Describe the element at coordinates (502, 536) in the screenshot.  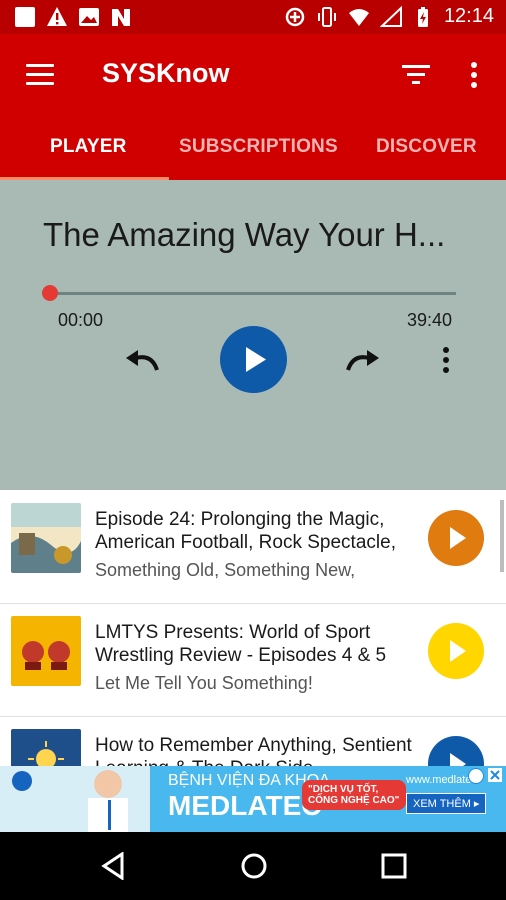
I see `scrollbar` at that location.